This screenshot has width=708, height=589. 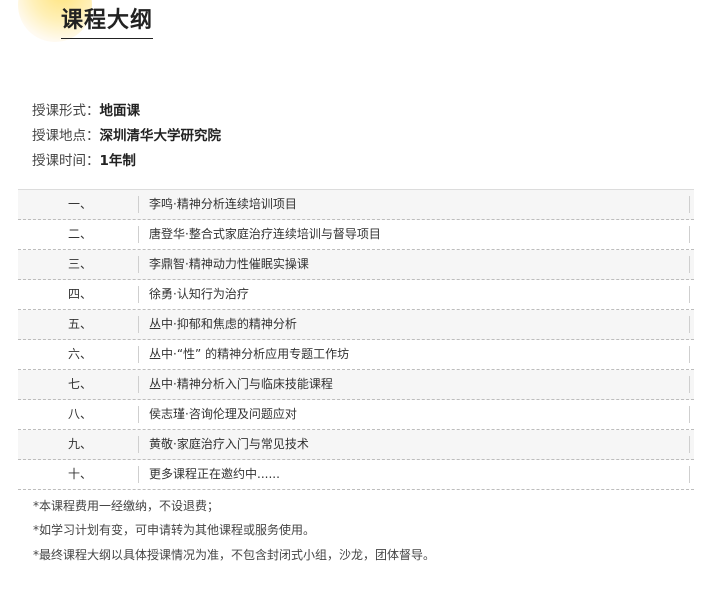 What do you see at coordinates (126, 506) in the screenshot?
I see `note-refund-policy: *本课程费用一经缴纳，不设退费；` at bounding box center [126, 506].